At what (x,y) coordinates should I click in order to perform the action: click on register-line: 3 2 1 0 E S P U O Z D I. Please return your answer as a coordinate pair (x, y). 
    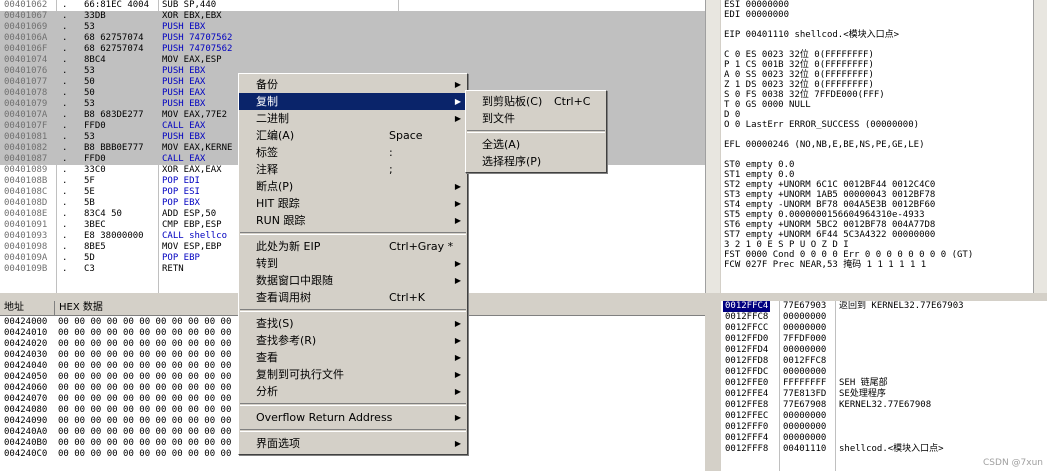
    Looking at the image, I should click on (878, 245).